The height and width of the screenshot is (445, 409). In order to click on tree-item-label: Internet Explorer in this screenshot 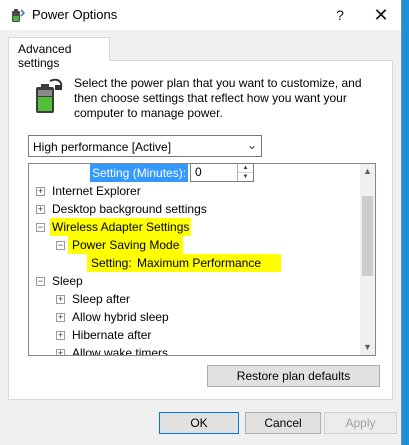, I will do `click(96, 191)`.